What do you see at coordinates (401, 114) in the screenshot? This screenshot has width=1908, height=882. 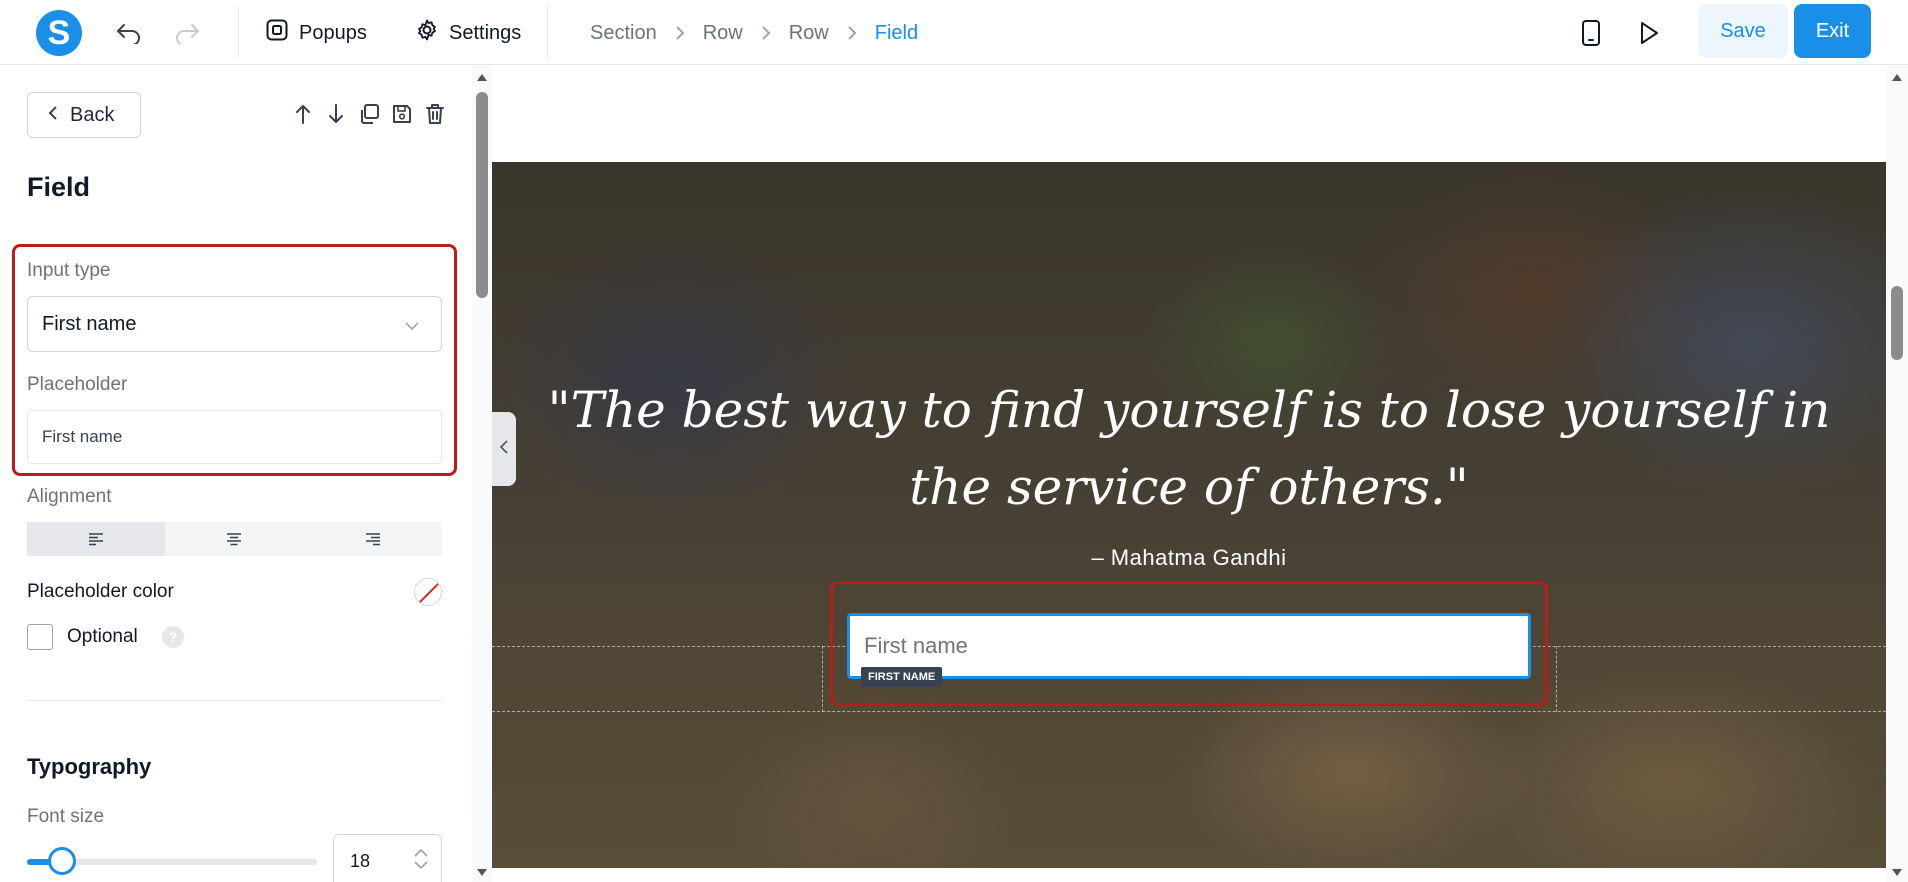 I see `save-template-icon` at bounding box center [401, 114].